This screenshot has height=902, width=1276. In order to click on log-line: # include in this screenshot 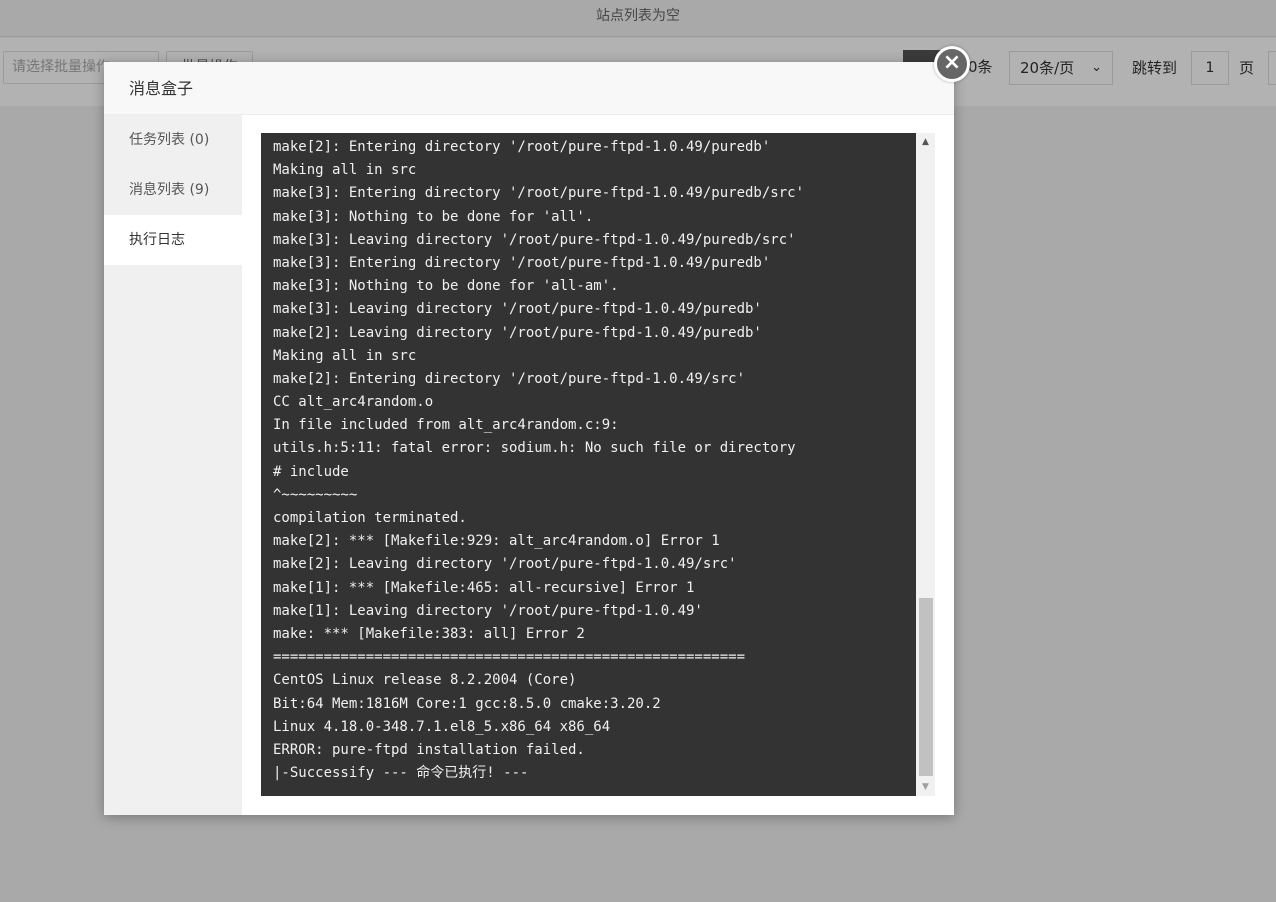, I will do `click(311, 471)`.